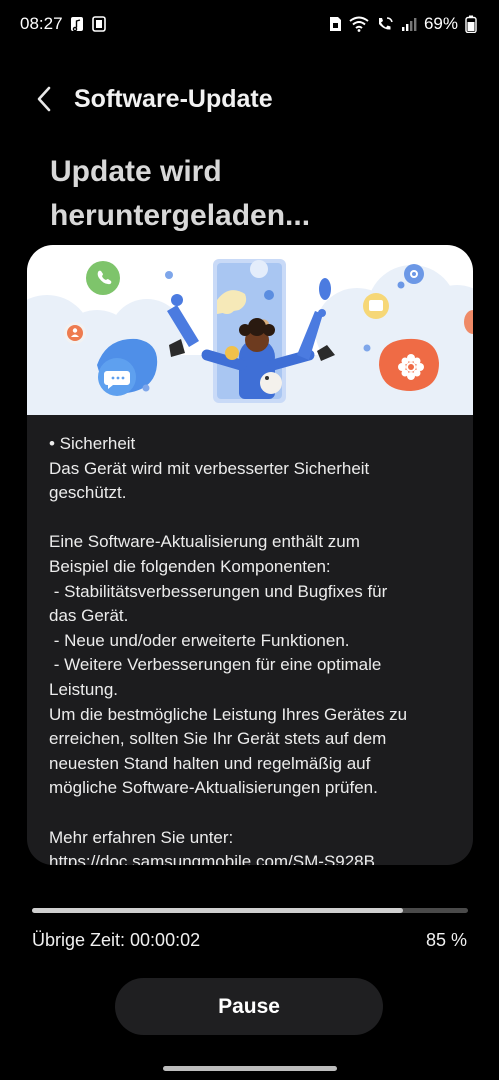 This screenshot has width=499, height=1080. I want to click on app-header: Software-Update, so click(249, 99).